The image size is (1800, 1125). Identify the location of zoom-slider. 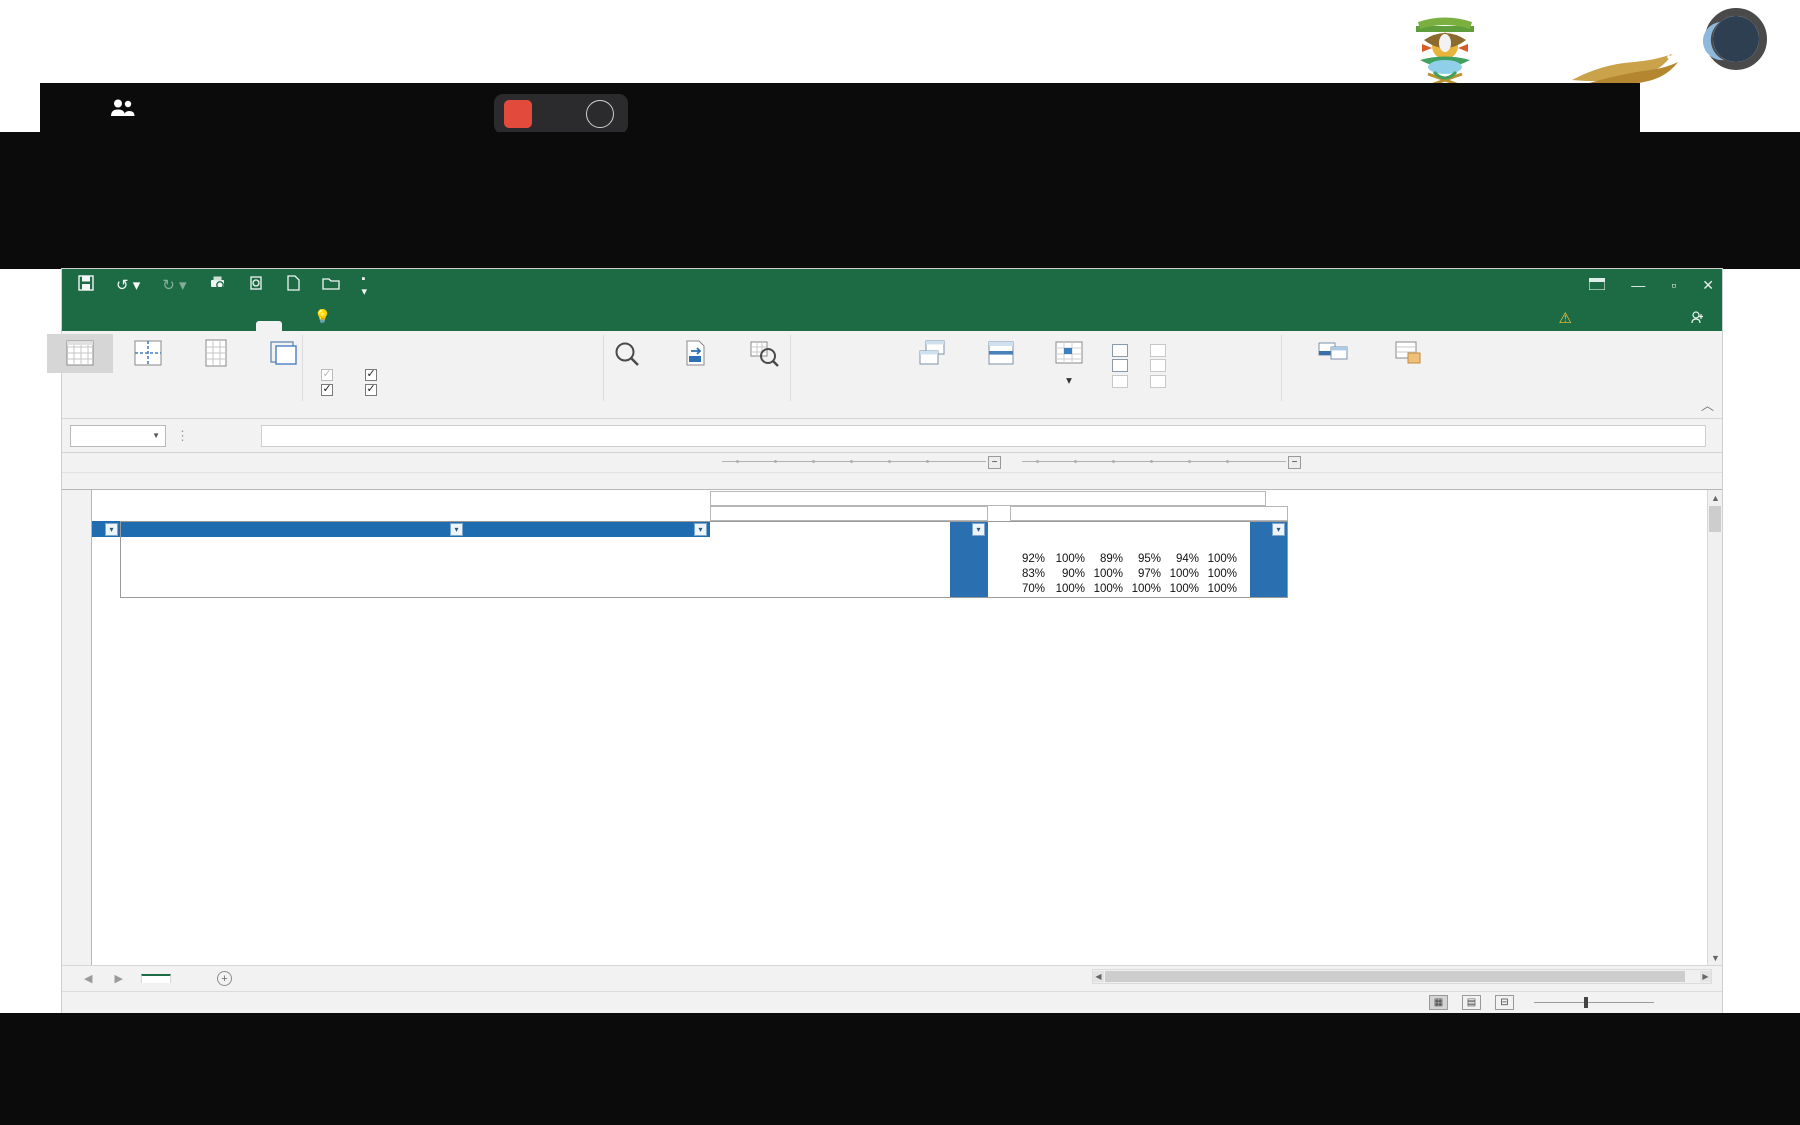
(1594, 1002).